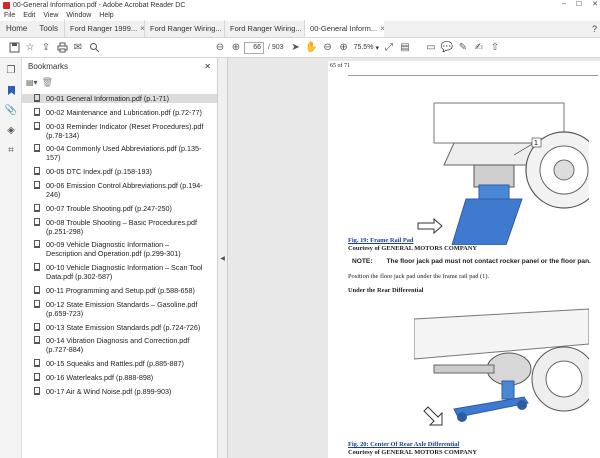  I want to click on collapse-panel-icon: ◀, so click(222, 258).